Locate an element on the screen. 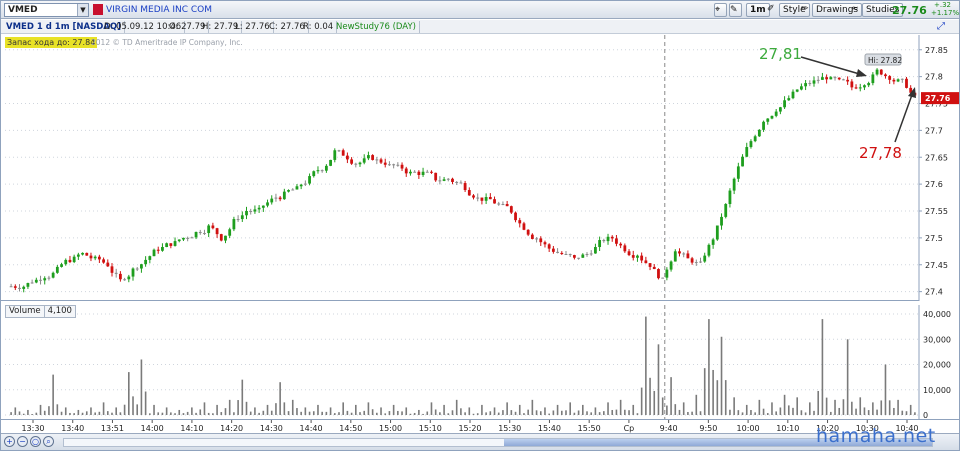 This screenshot has height=451, width=960. volume-title: Volume is located at coordinates (25, 311).